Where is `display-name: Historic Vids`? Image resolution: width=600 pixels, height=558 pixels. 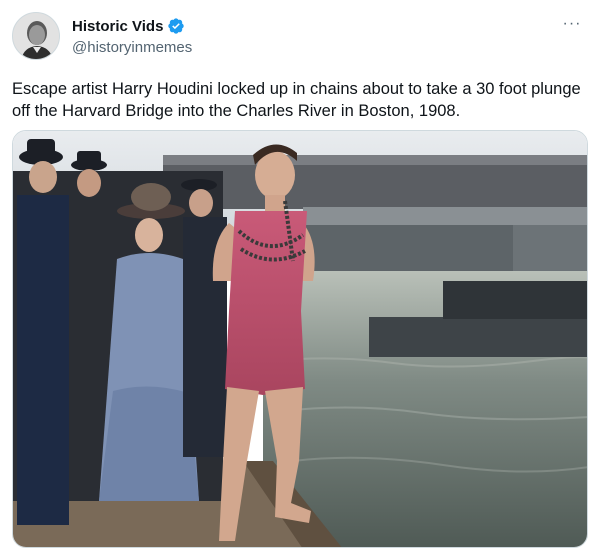
display-name: Historic Vids is located at coordinates (117, 26).